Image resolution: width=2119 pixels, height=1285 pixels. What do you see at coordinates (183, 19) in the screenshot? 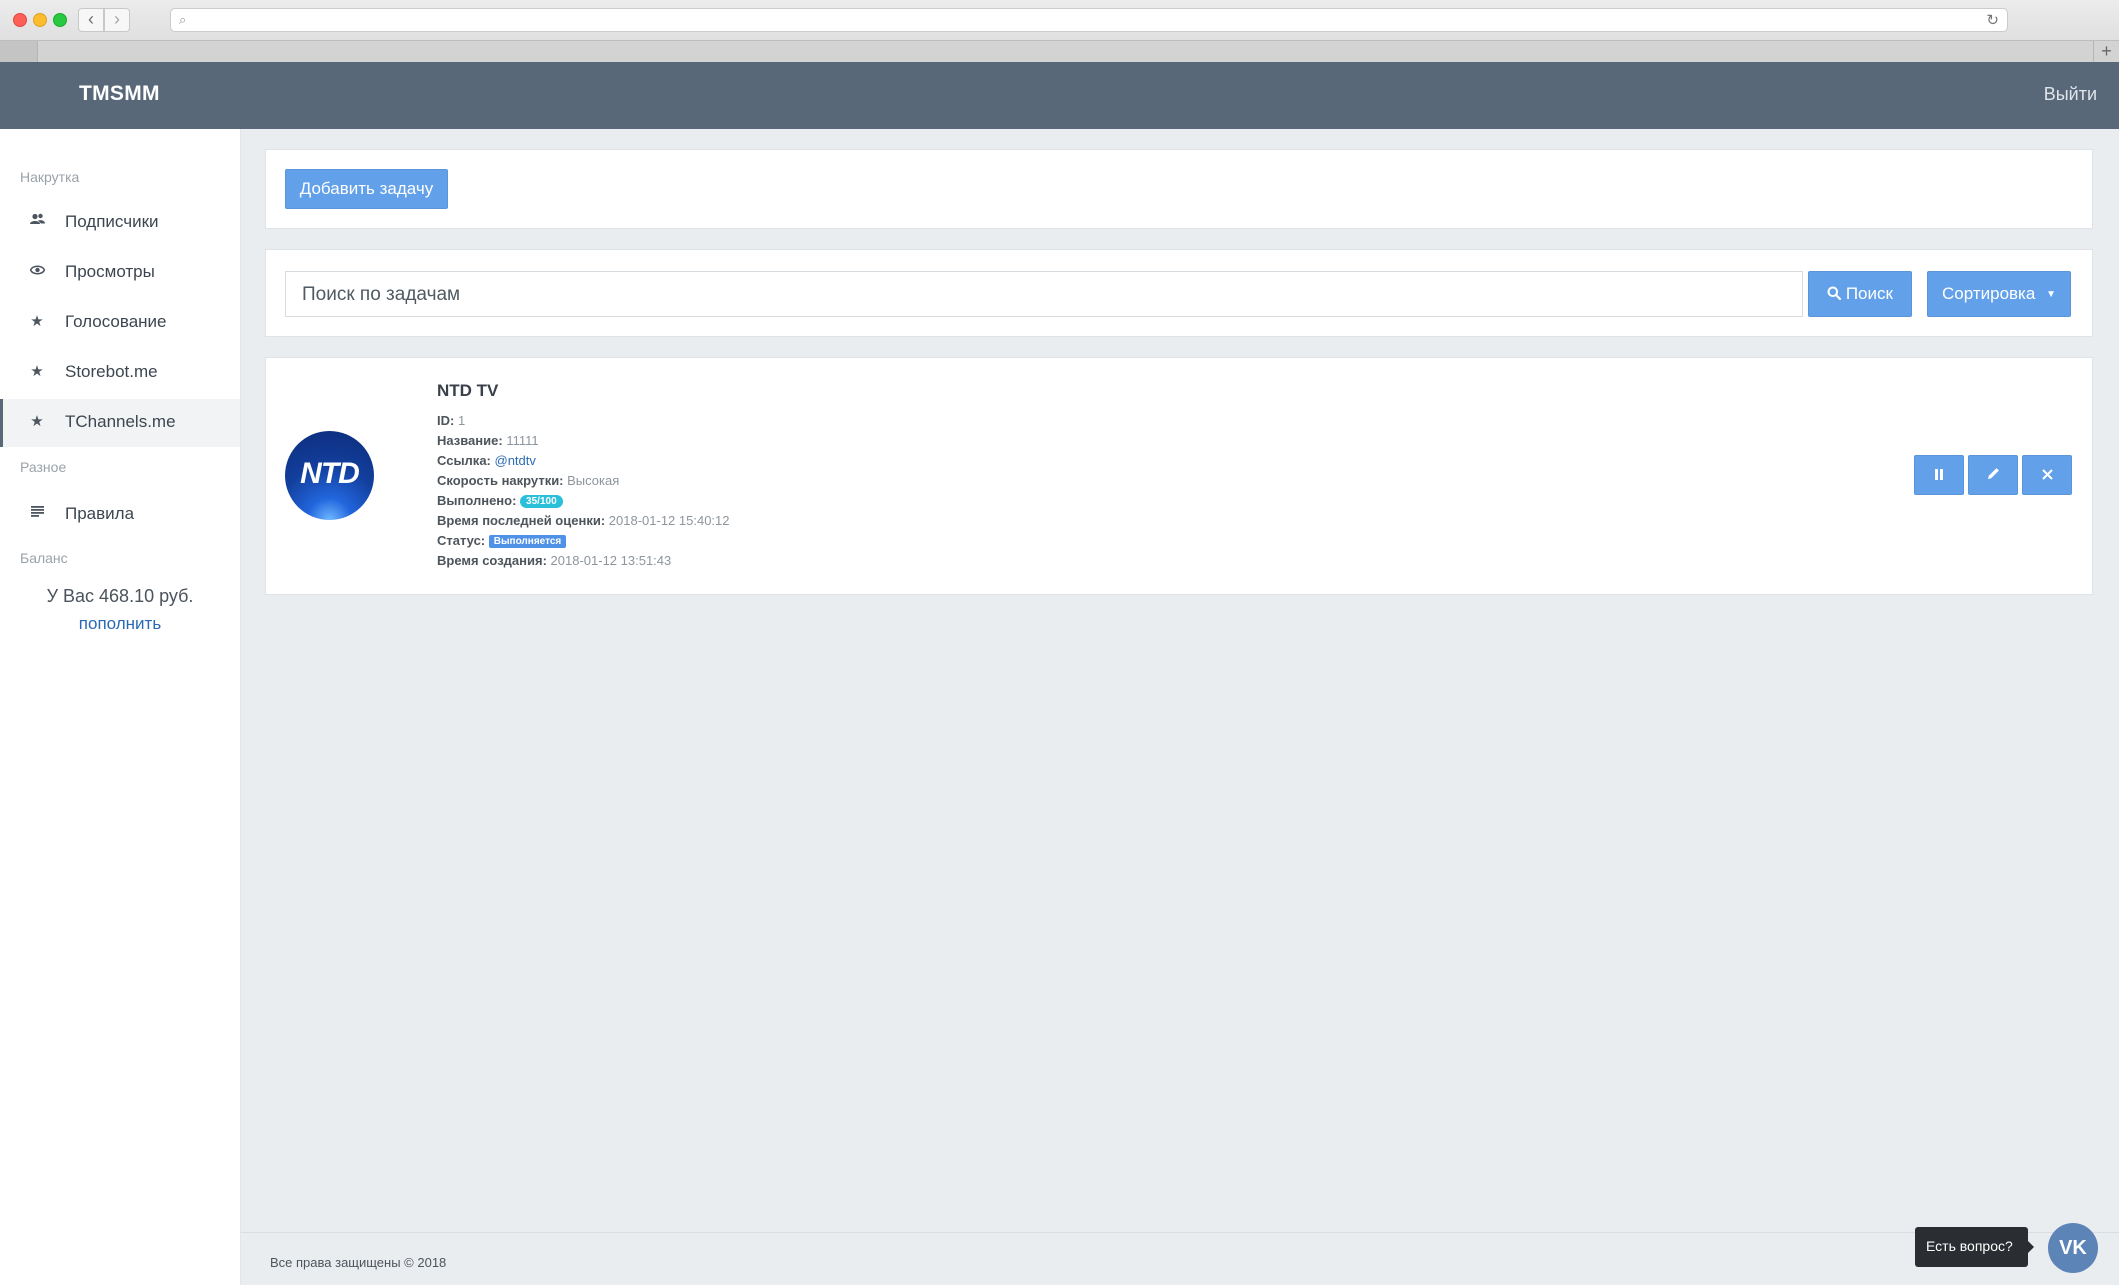
I see `search-icon: ⌕` at bounding box center [183, 19].